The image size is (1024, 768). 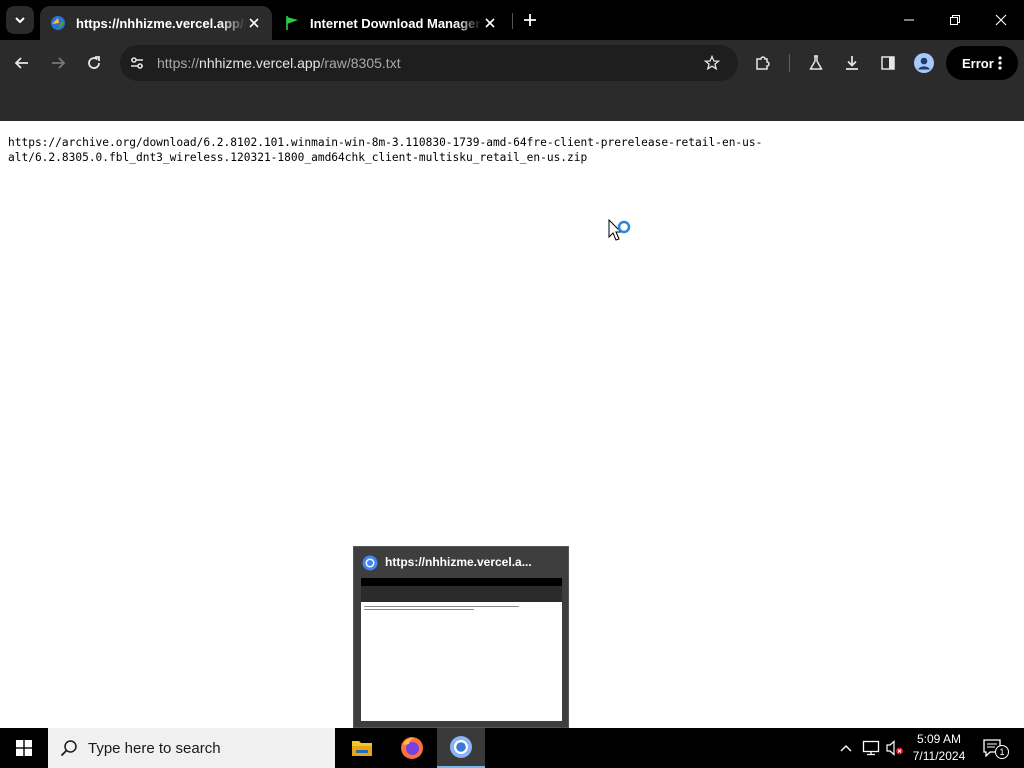 I want to click on url-host: nhhizme.vercel.app, so click(x=260, y=63).